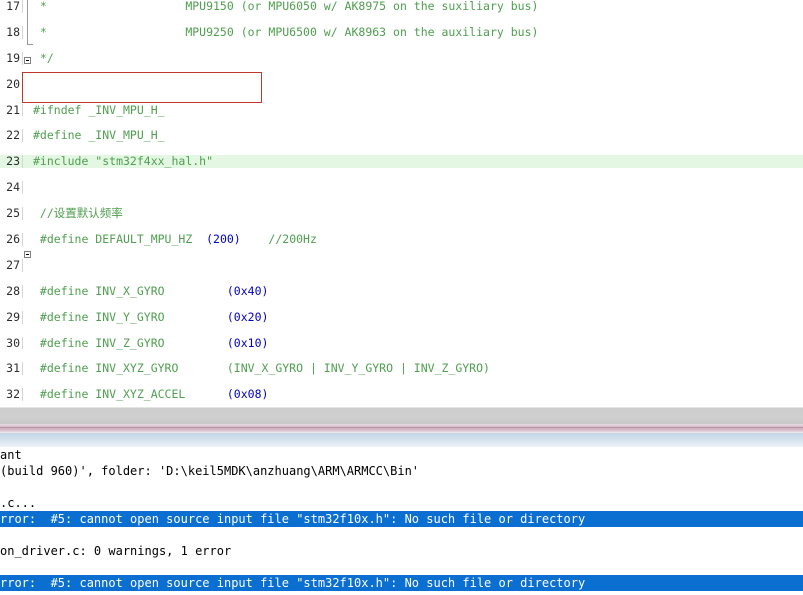  I want to click on line-number: 32, so click(13, 394).